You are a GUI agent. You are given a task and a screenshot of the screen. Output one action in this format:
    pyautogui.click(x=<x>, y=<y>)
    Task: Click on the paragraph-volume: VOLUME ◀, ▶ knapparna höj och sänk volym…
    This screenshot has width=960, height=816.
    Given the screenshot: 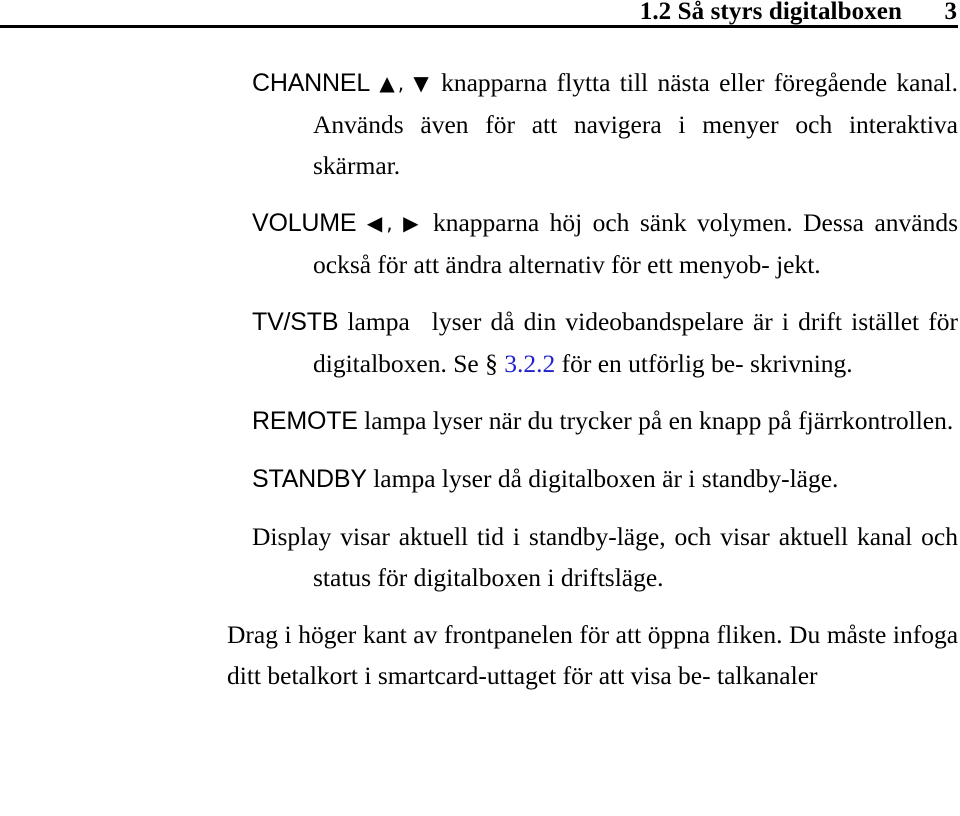 What is the action you would take?
    pyautogui.click(x=592, y=243)
    